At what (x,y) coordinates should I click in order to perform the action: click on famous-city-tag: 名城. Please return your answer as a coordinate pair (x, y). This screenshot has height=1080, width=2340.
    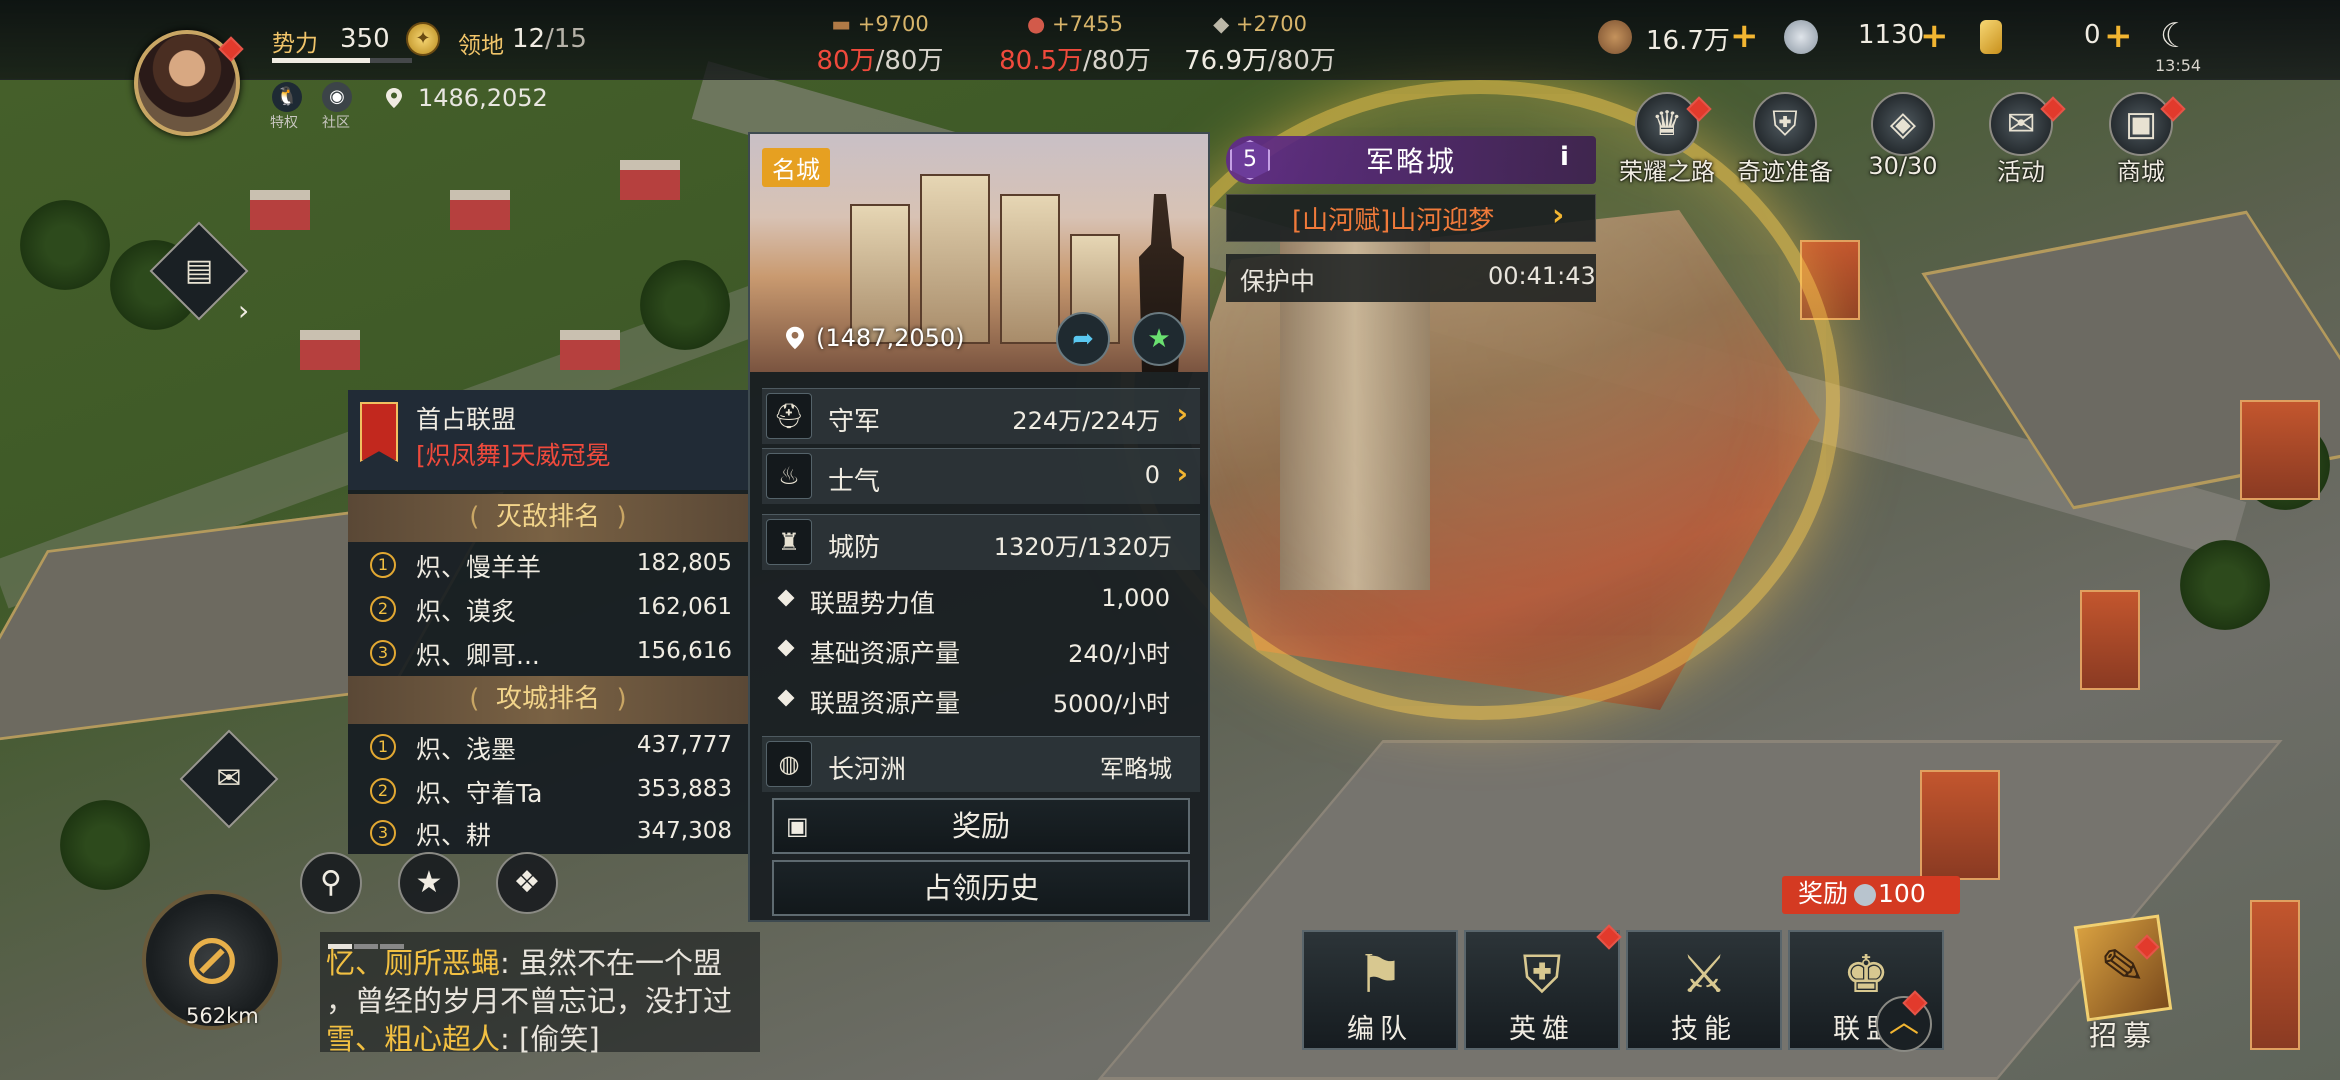
    Looking at the image, I should click on (796, 167).